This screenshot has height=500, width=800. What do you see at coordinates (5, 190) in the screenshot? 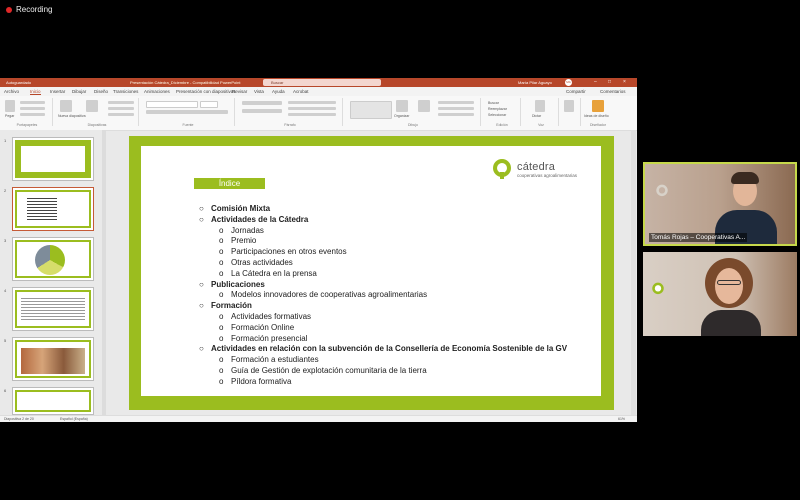
I see `thumb-number: 2` at bounding box center [5, 190].